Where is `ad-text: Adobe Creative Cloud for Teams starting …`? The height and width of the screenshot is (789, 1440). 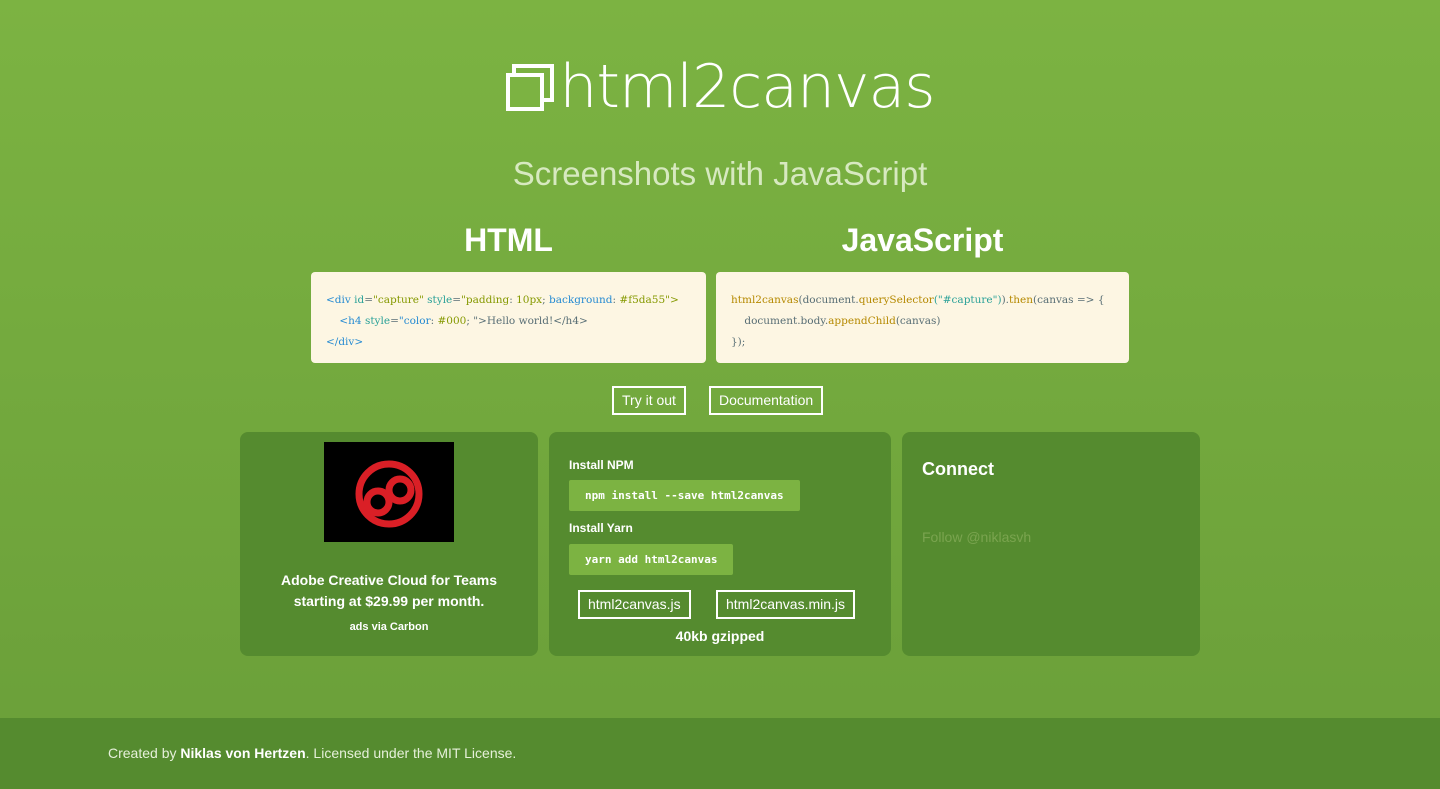
ad-text: Adobe Creative Cloud for Teams starting … is located at coordinates (389, 591).